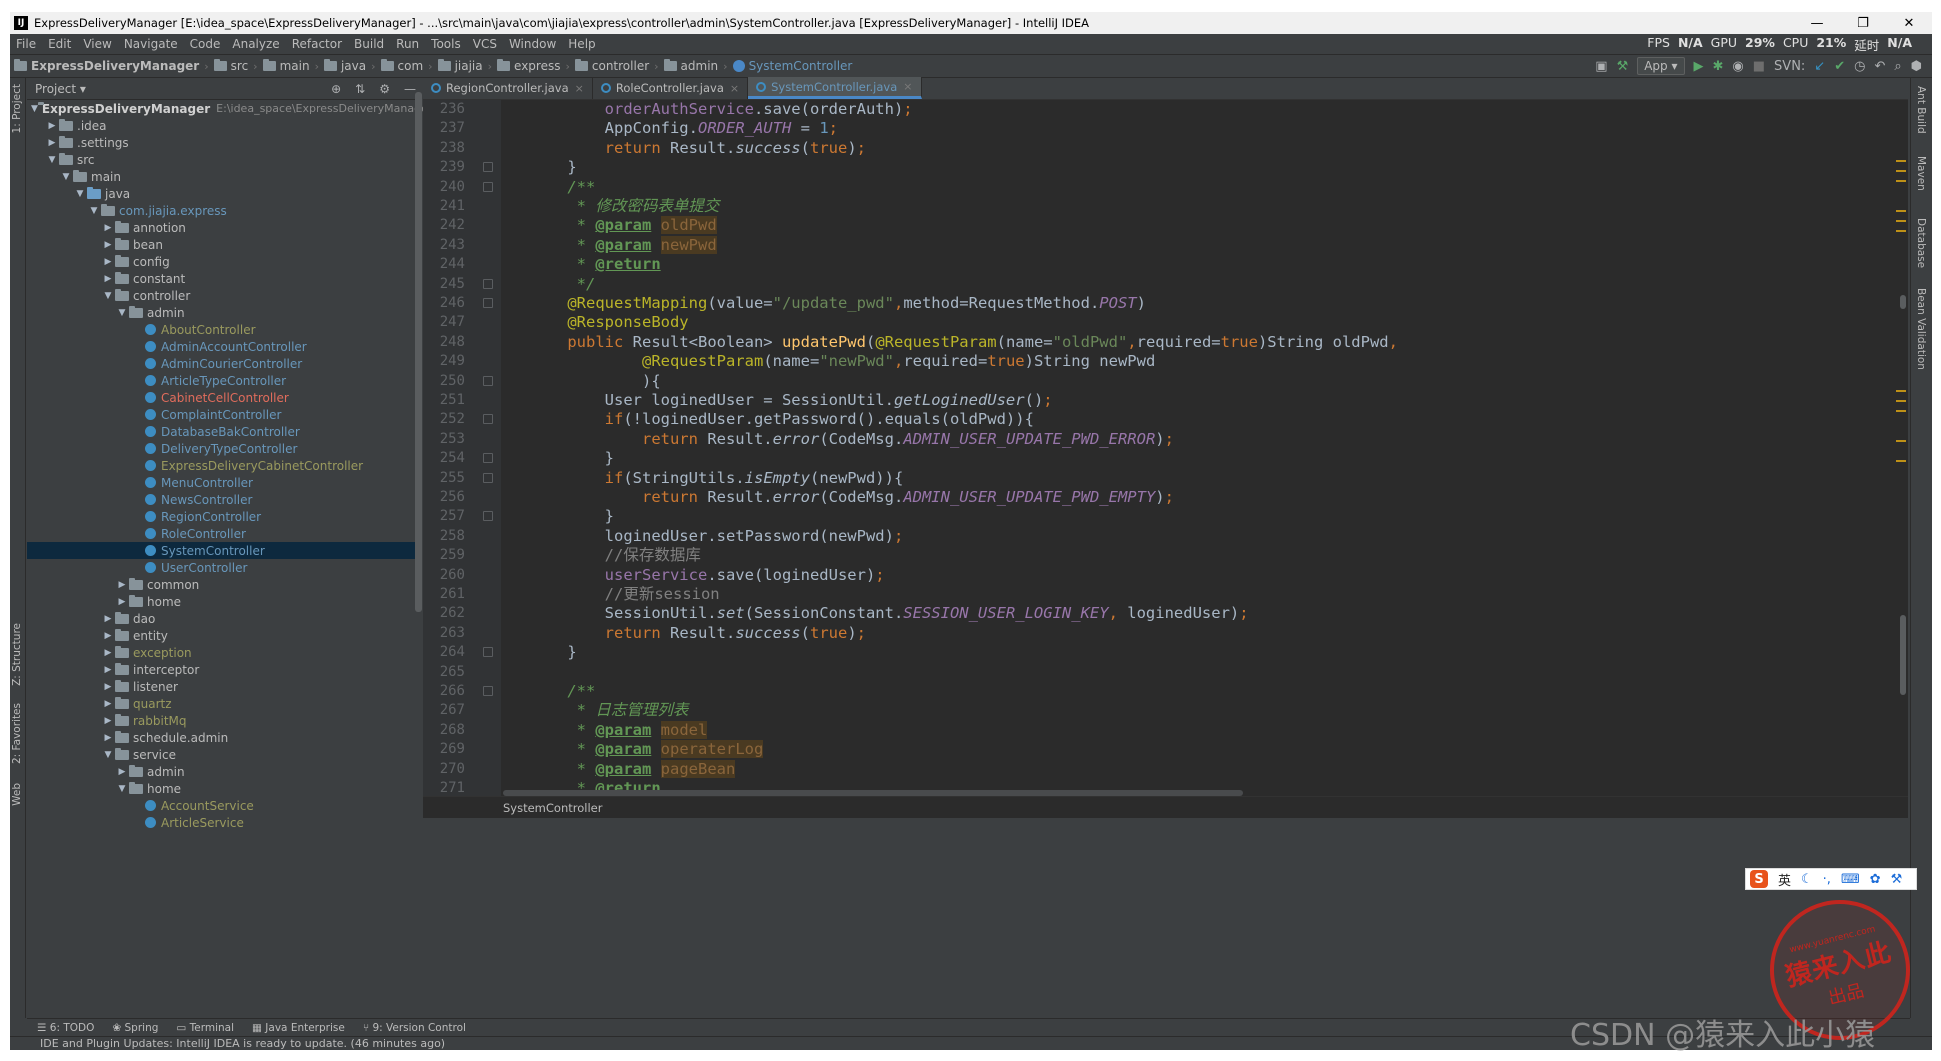 Image resolution: width=1941 pixels, height=1061 pixels. I want to click on tree-folder-item: ▶ entity, so click(224, 635).